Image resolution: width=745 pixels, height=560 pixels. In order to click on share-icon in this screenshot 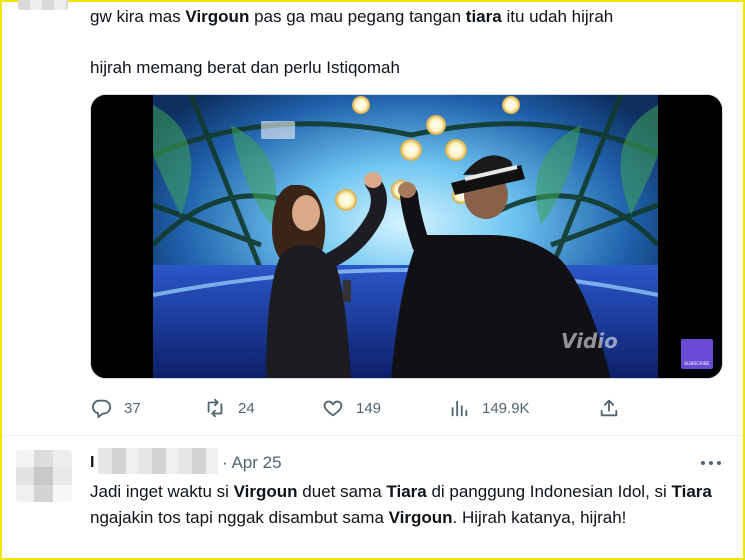, I will do `click(609, 408)`.